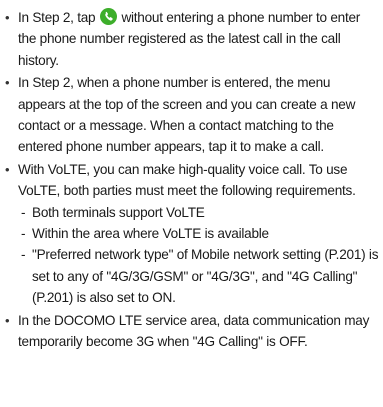  Describe the element at coordinates (57, 17) in the screenshot. I see `bullet-text-part: In Step 2, tap` at that location.